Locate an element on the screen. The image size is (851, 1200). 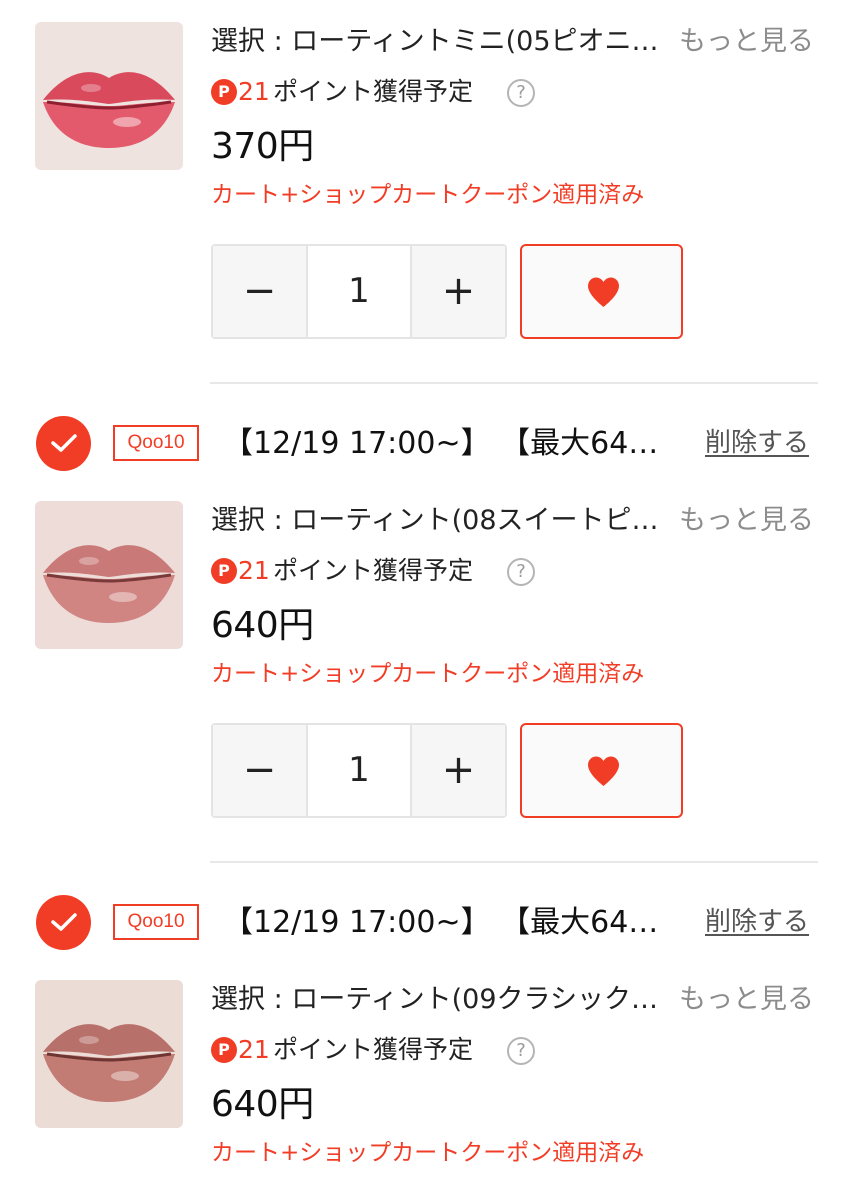
option-line: 選択 : ローティント(08スイートピーチ) もっと見る is located at coordinates (516, 521).